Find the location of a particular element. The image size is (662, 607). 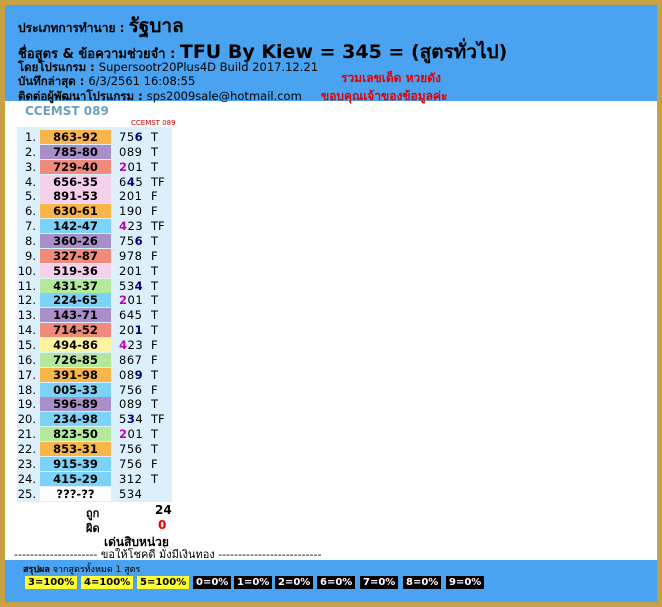

table-row: 2. 785-80 089 T is located at coordinates (97, 152).